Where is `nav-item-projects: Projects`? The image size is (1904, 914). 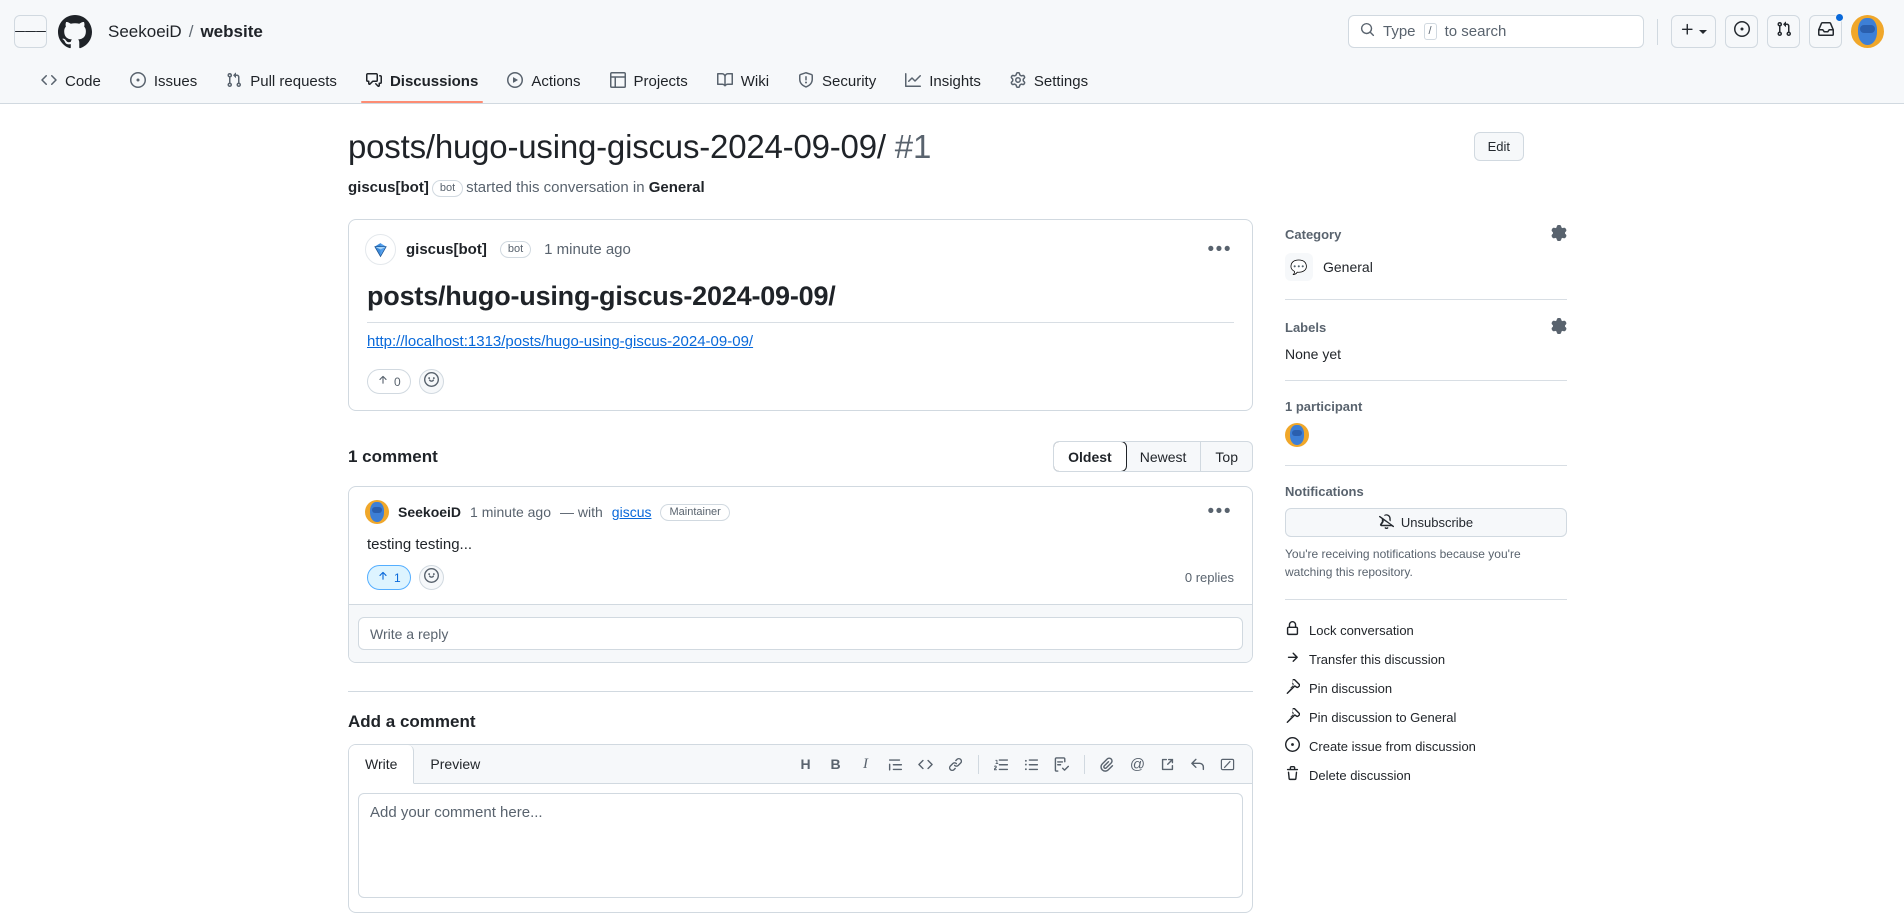 nav-item-projects: Projects is located at coordinates (649, 82).